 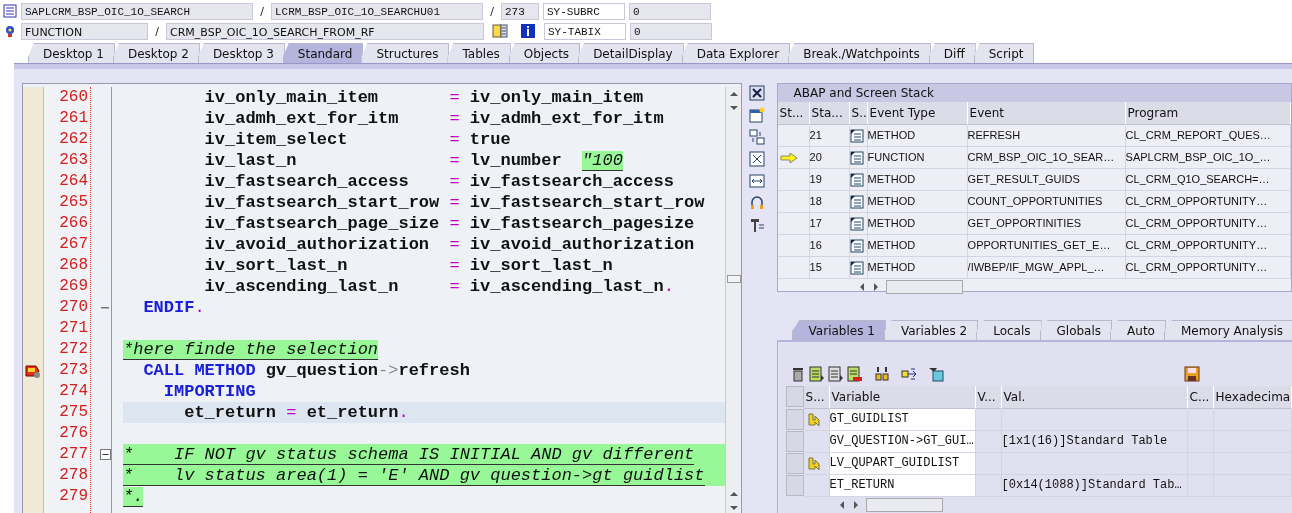 What do you see at coordinates (908, 374) in the screenshot?
I see `transfer-icon` at bounding box center [908, 374].